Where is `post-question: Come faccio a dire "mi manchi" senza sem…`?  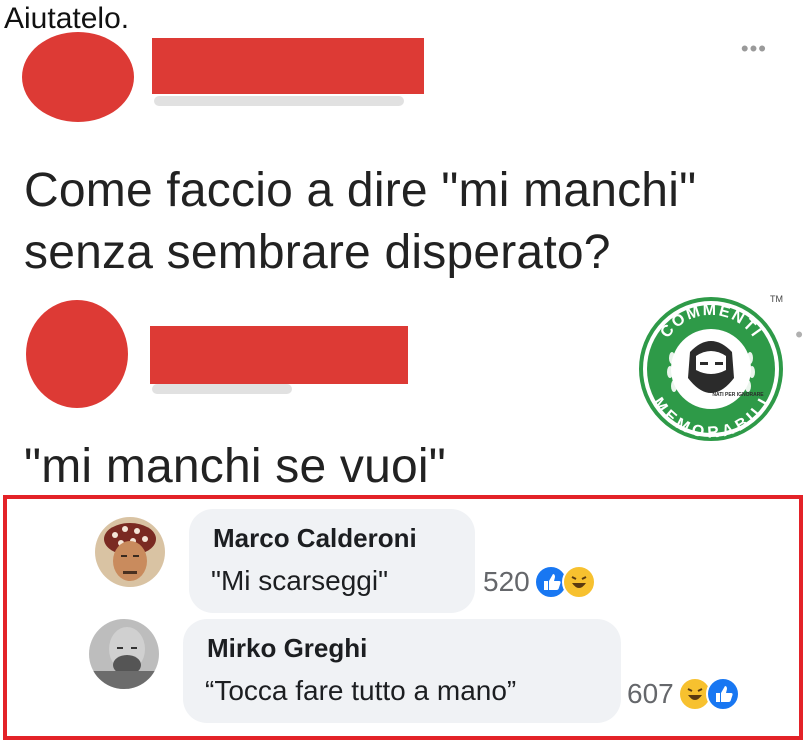 post-question: Come faccio a dire "mi manchi" senza sem… is located at coordinates (360, 222).